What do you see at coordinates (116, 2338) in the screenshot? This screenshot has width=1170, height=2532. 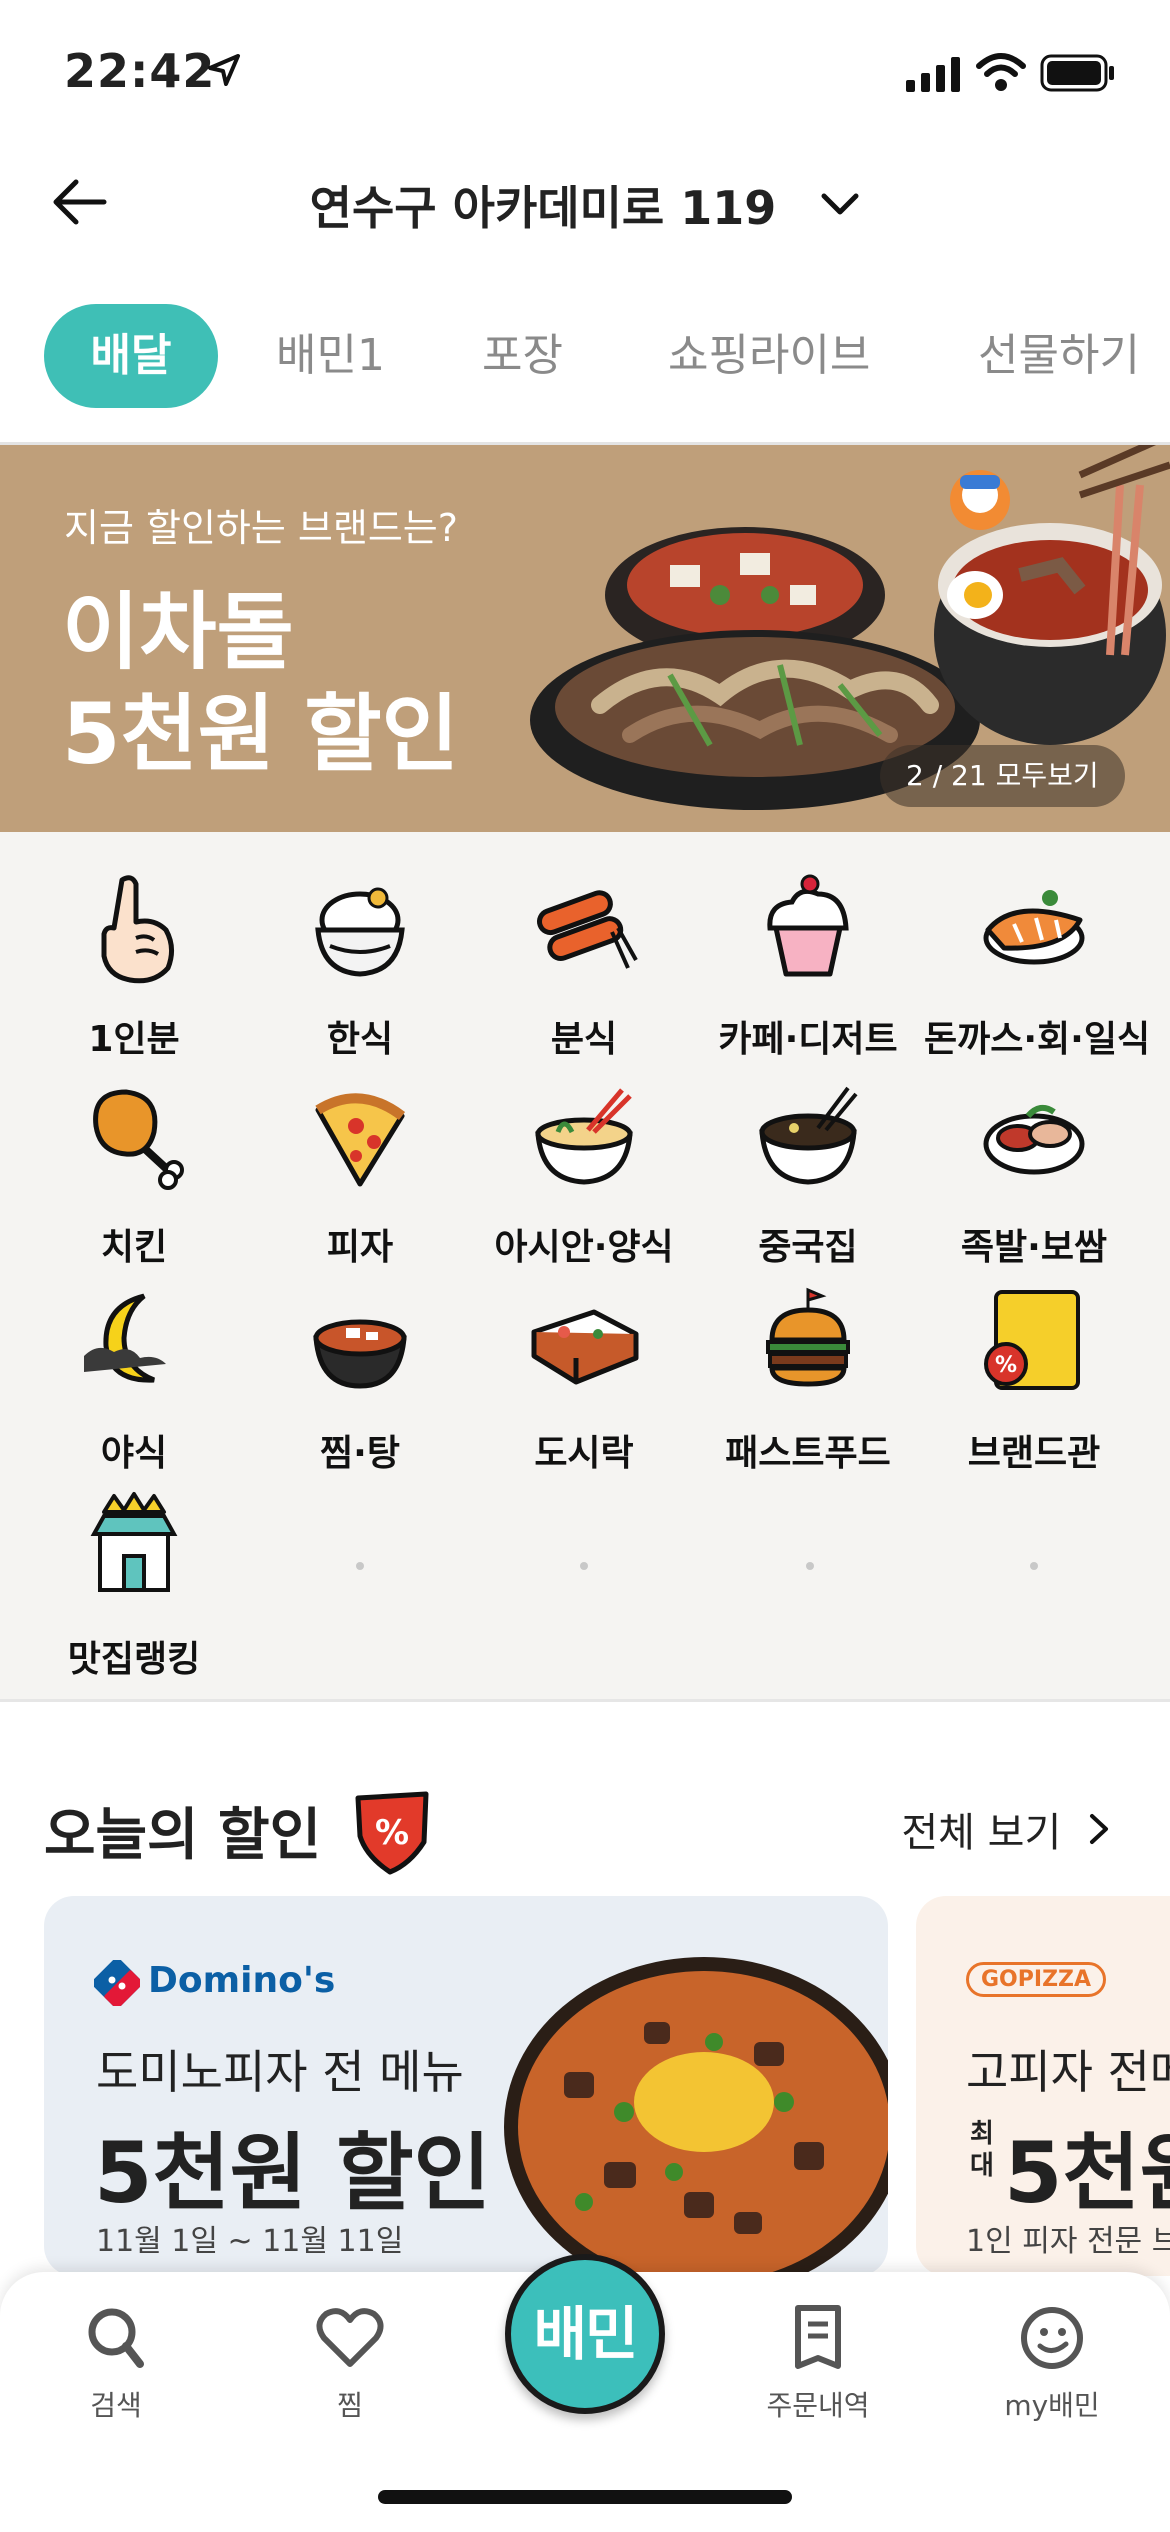 I see `search-icon` at bounding box center [116, 2338].